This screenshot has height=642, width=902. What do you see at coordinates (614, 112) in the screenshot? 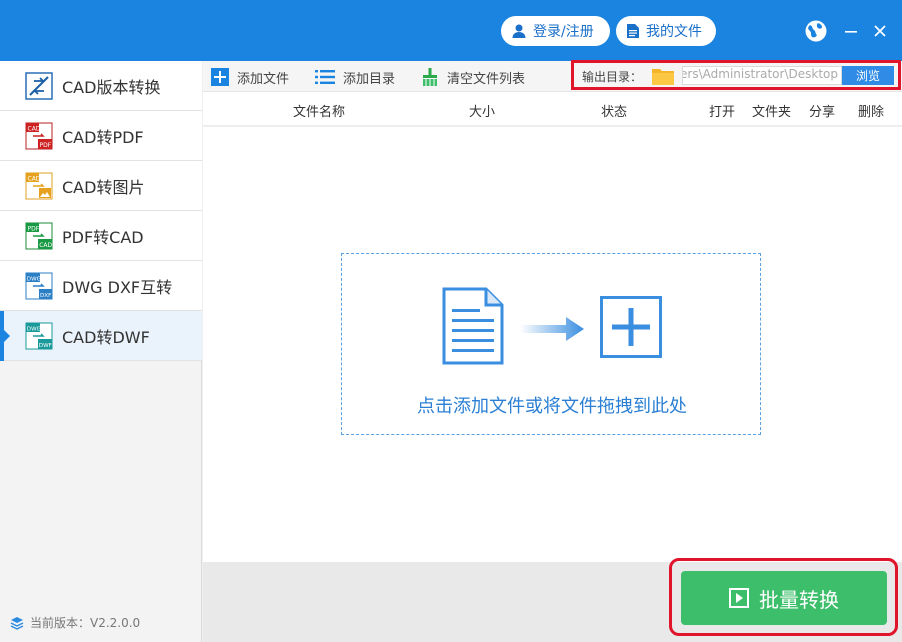
I see `column-header-status: 状态` at bounding box center [614, 112].